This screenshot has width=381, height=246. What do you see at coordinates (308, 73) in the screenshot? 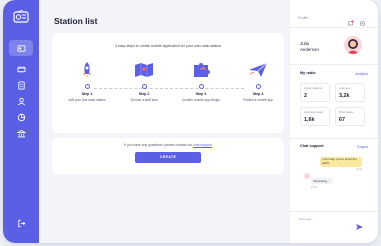
I see `my-radio-title: My radio` at bounding box center [308, 73].